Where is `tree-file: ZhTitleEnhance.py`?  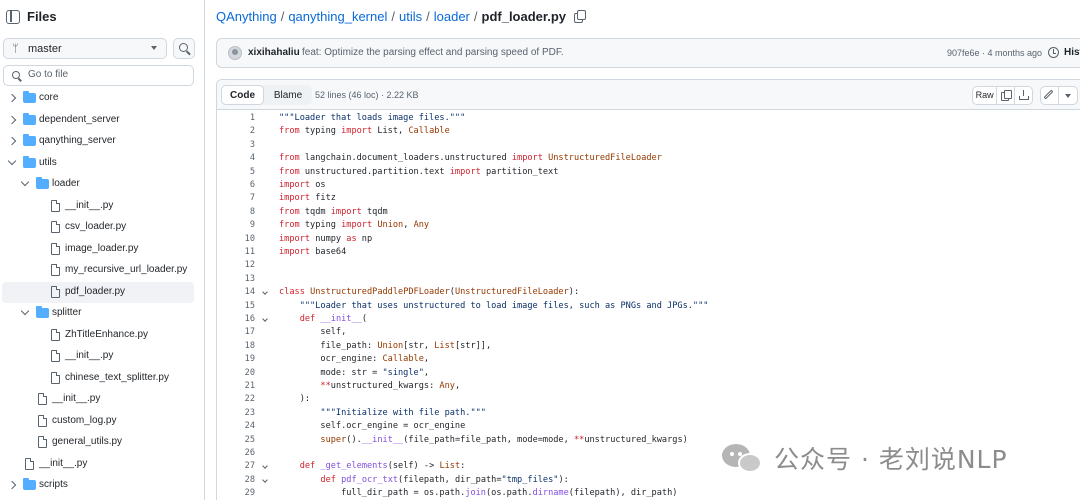
tree-file: ZhTitleEnhance.py is located at coordinates (98, 335).